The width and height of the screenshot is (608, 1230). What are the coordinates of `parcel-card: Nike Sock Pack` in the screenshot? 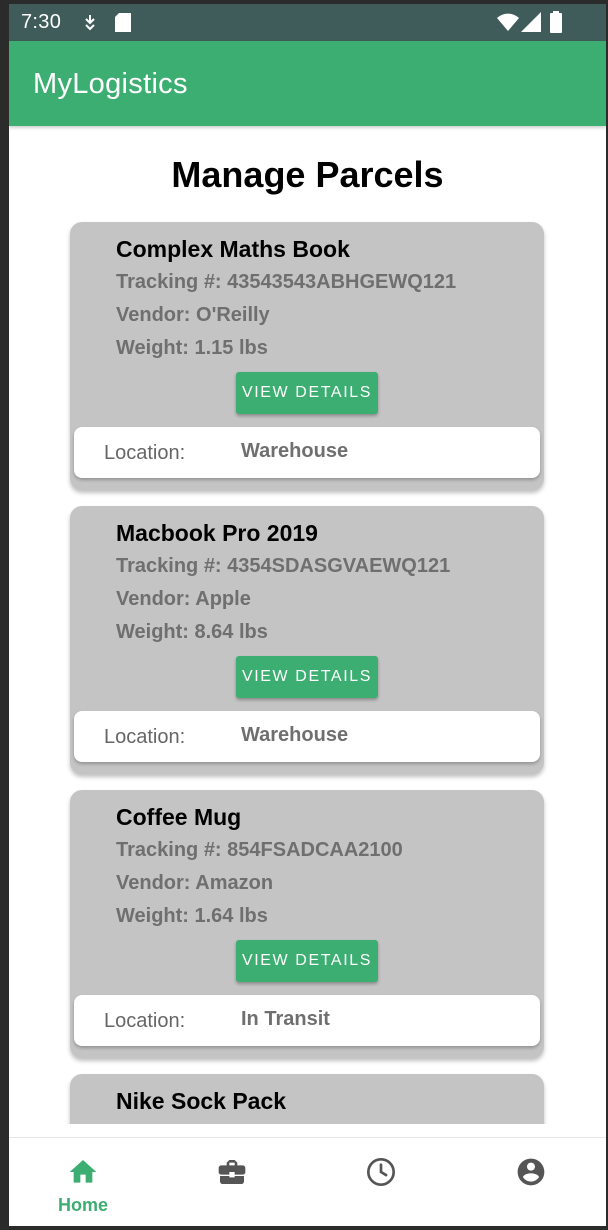 It's located at (307, 1099).